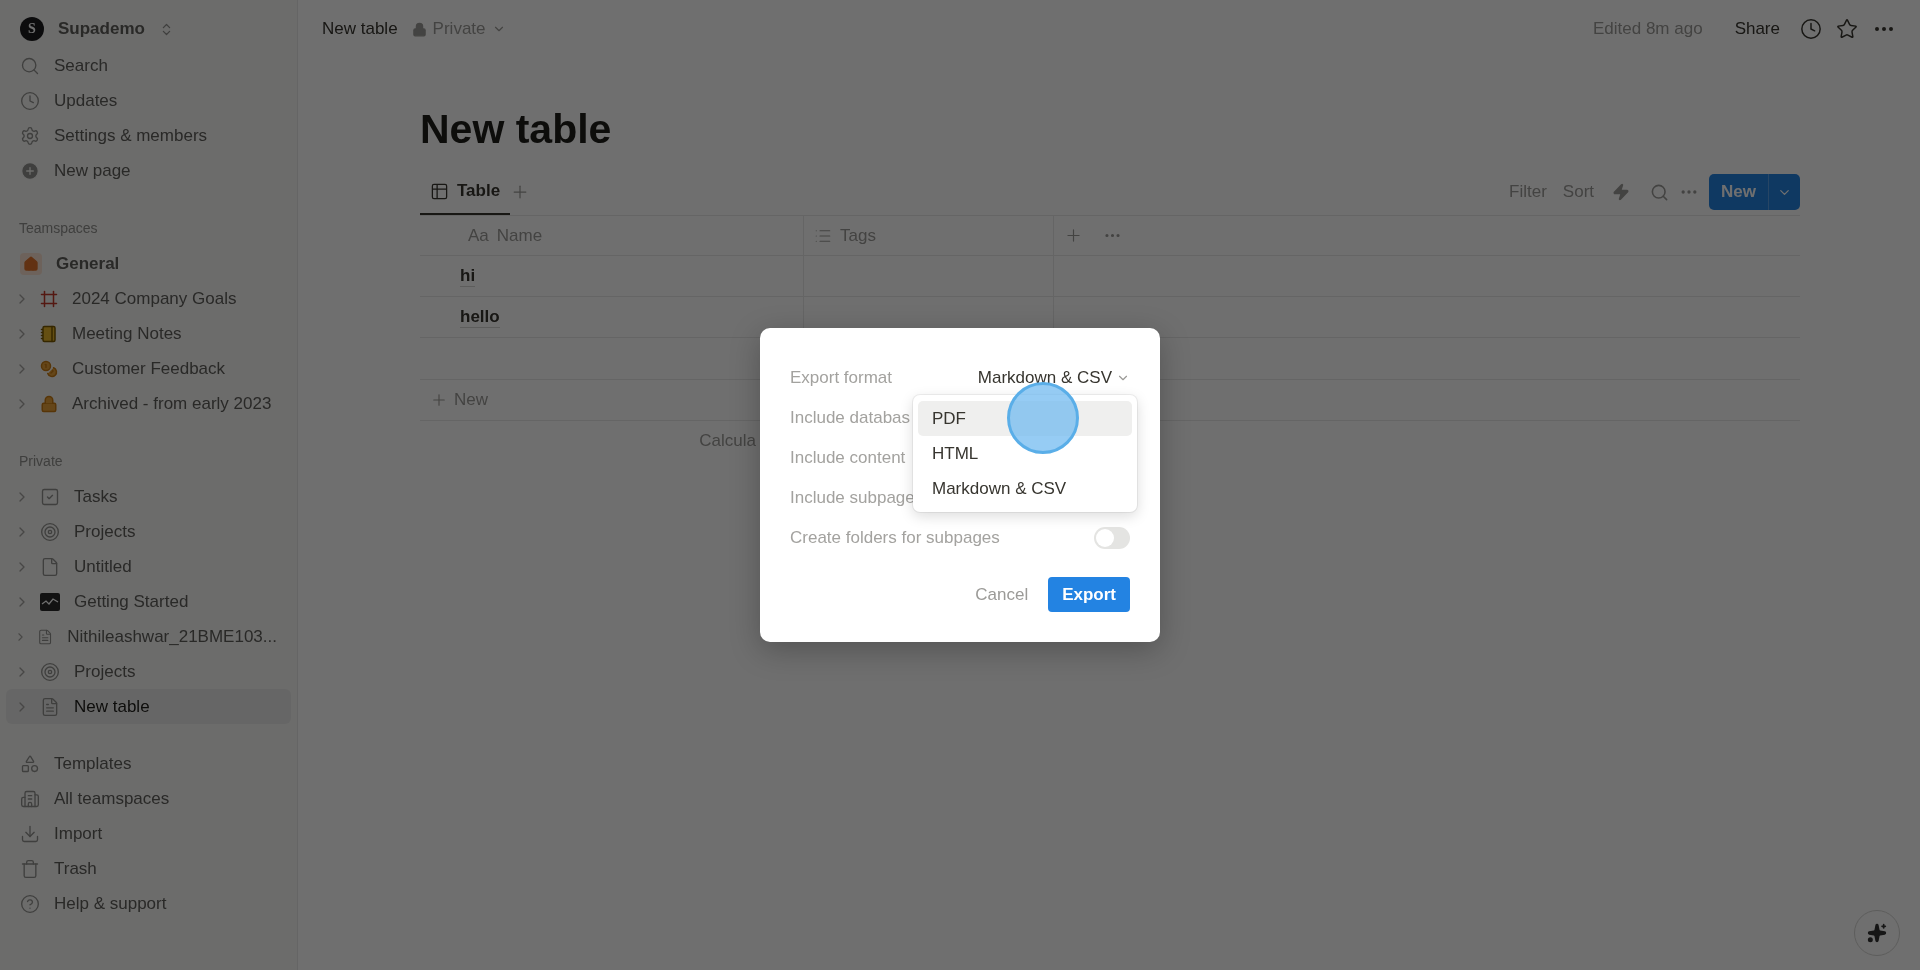  I want to click on menu-item: HTML, so click(1025, 453).